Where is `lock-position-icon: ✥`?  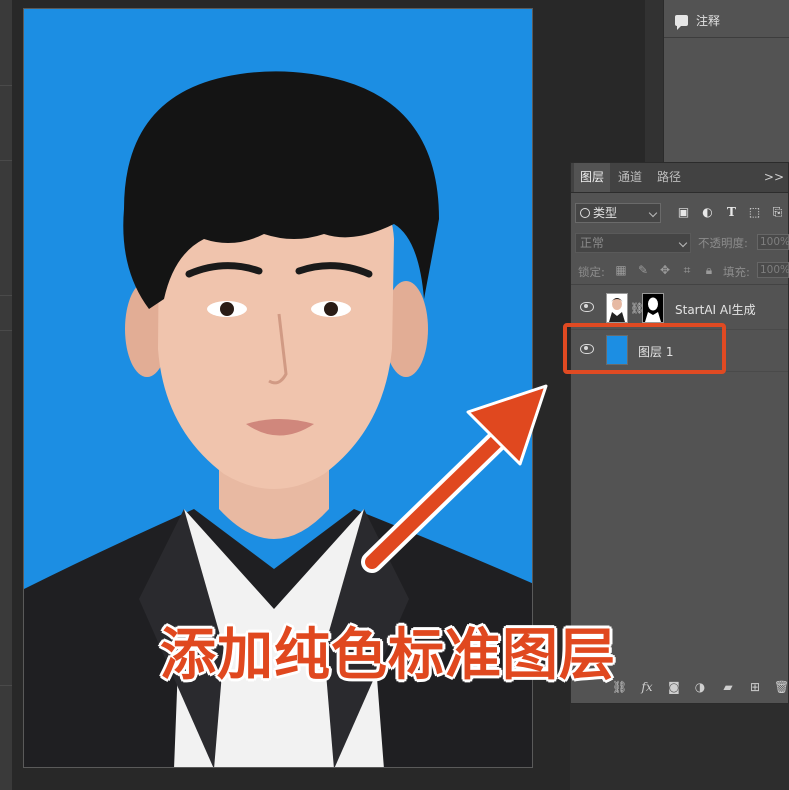
lock-position-icon: ✥ is located at coordinates (665, 270).